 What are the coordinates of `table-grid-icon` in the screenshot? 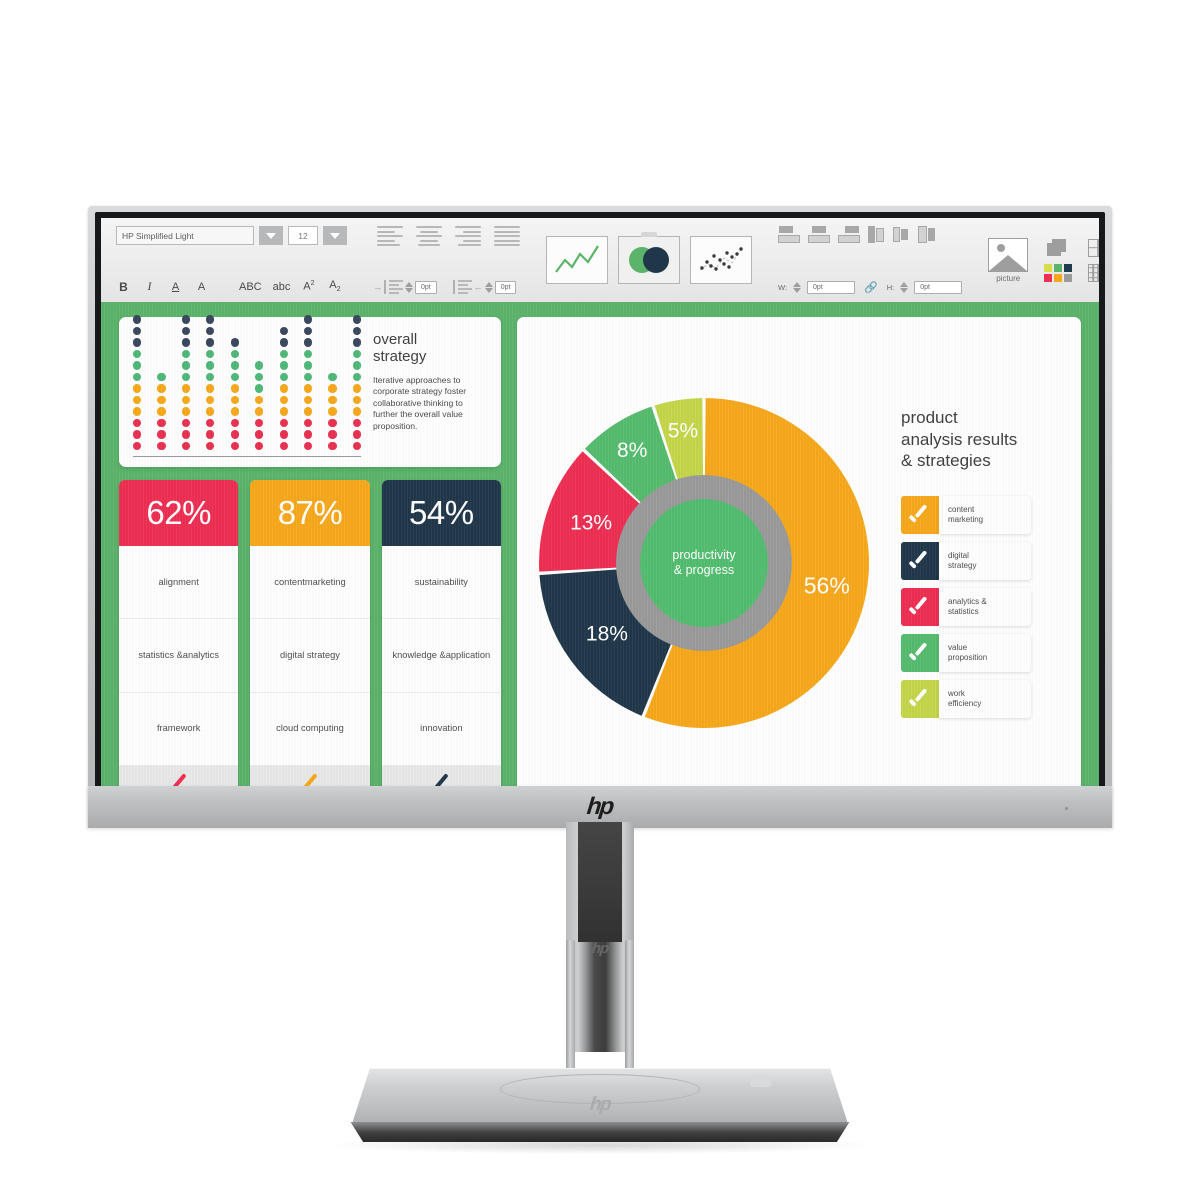 It's located at (1093, 247).